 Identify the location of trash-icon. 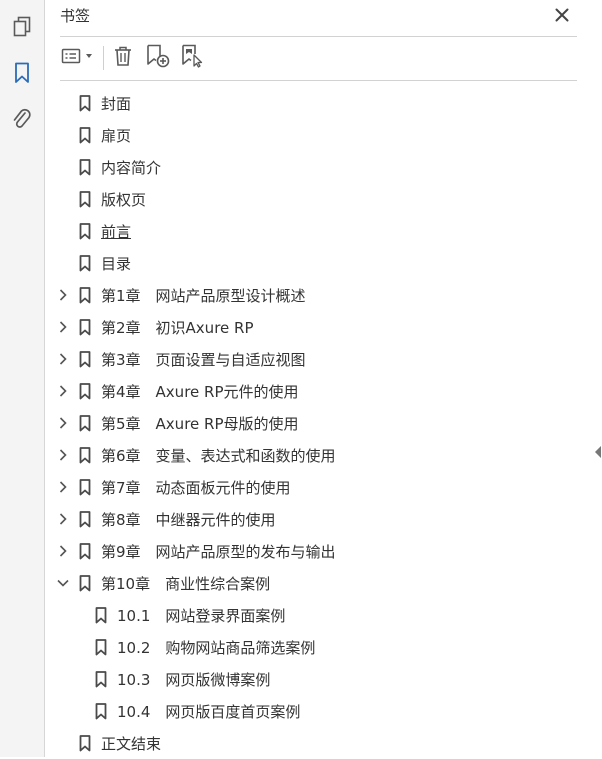
(123, 58).